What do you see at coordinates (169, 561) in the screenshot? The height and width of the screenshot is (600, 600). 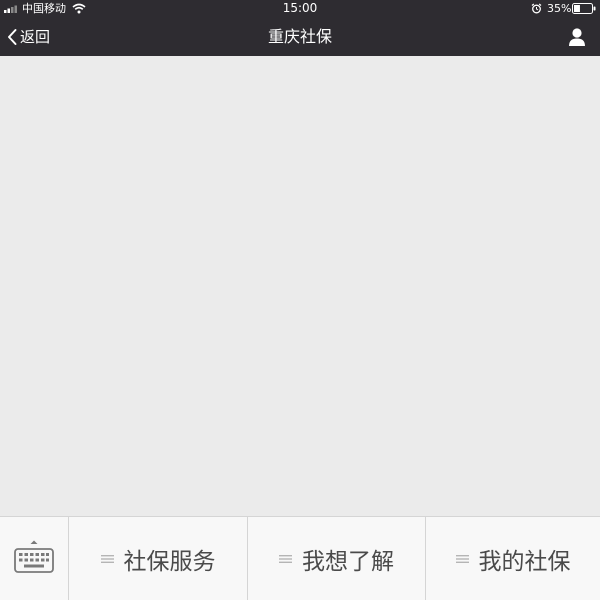 I see `menu-item-label: 社保服务` at bounding box center [169, 561].